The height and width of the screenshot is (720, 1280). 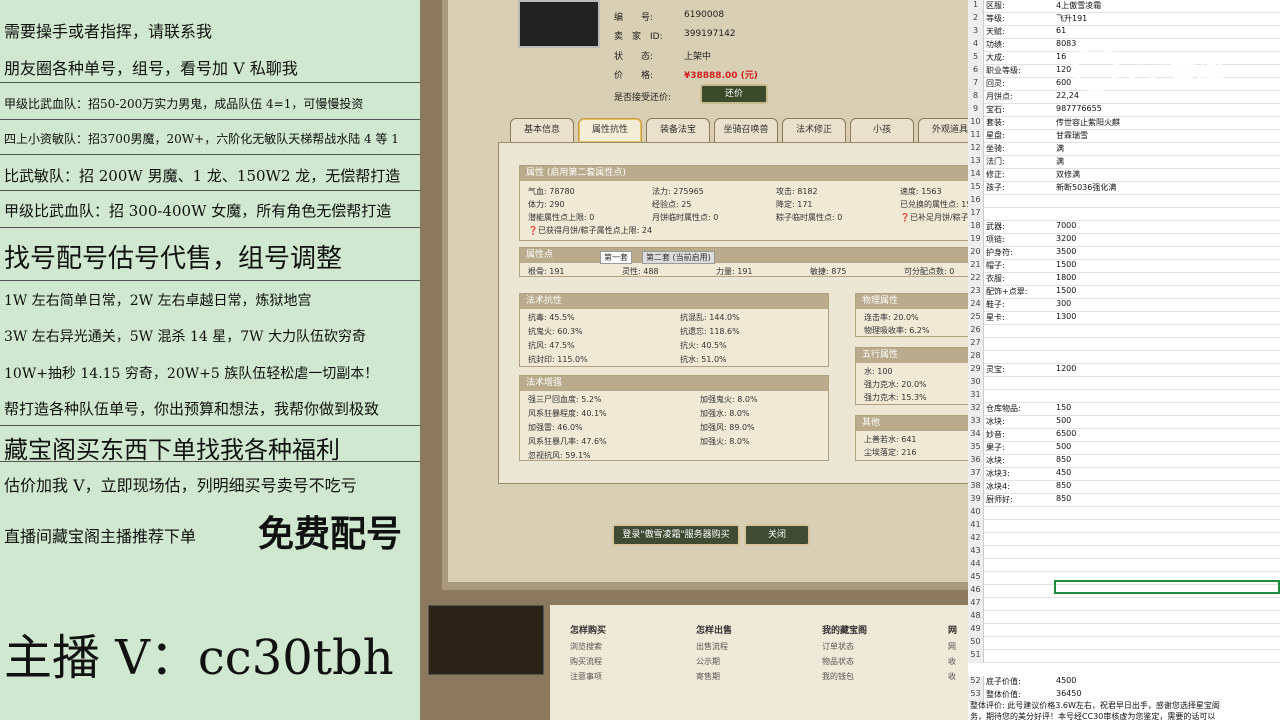 I want to click on cell-label: 套装:, so click(x=995, y=122).